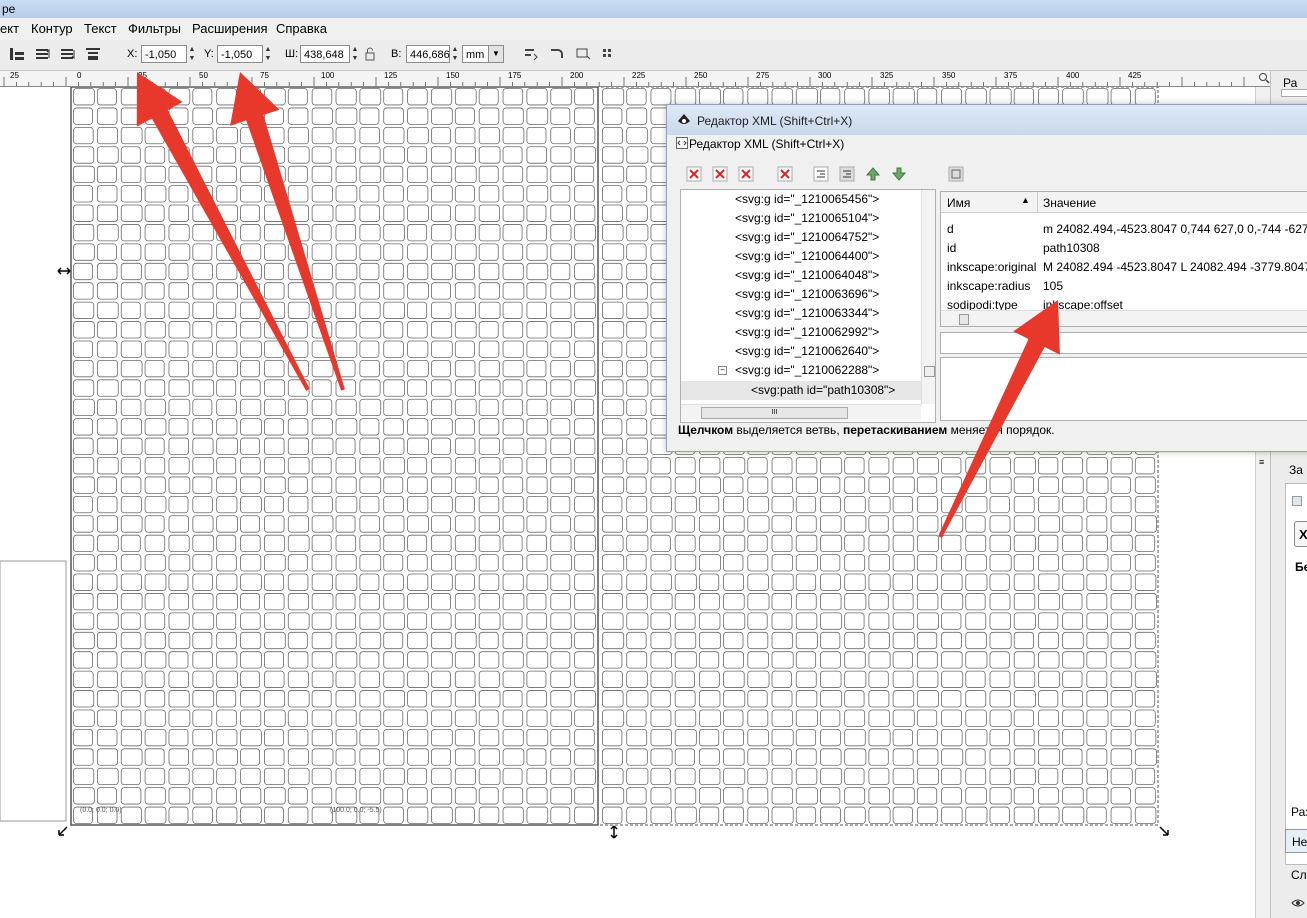 The width and height of the screenshot is (1307, 918). I want to click on attr-hscroll-thumb, so click(964, 319).